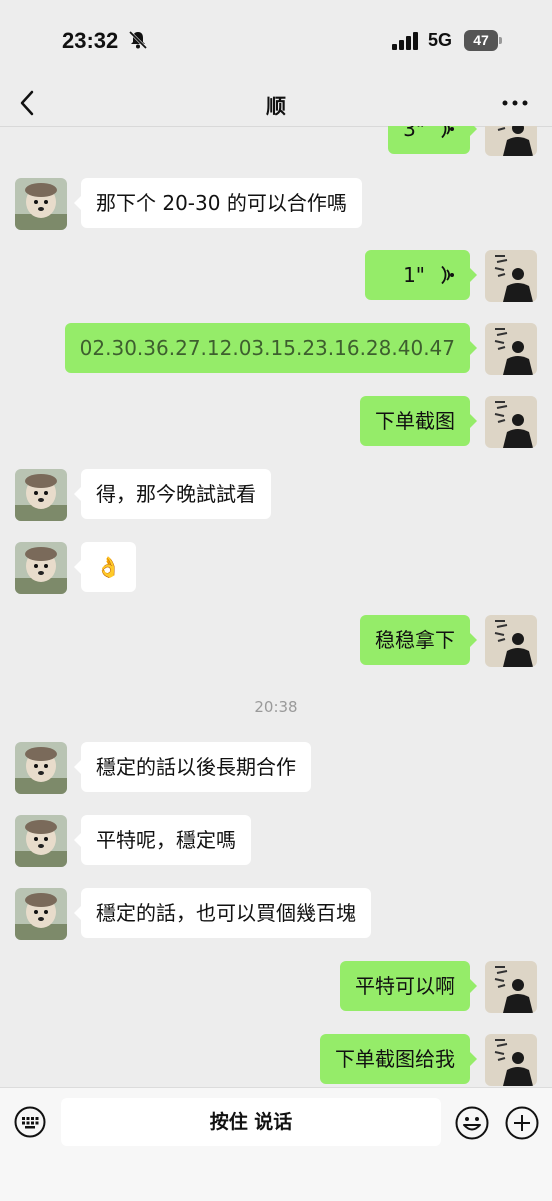  What do you see at coordinates (172, 494) in the screenshot?
I see `incoming-message-bubble: 得，那今晚試試看` at bounding box center [172, 494].